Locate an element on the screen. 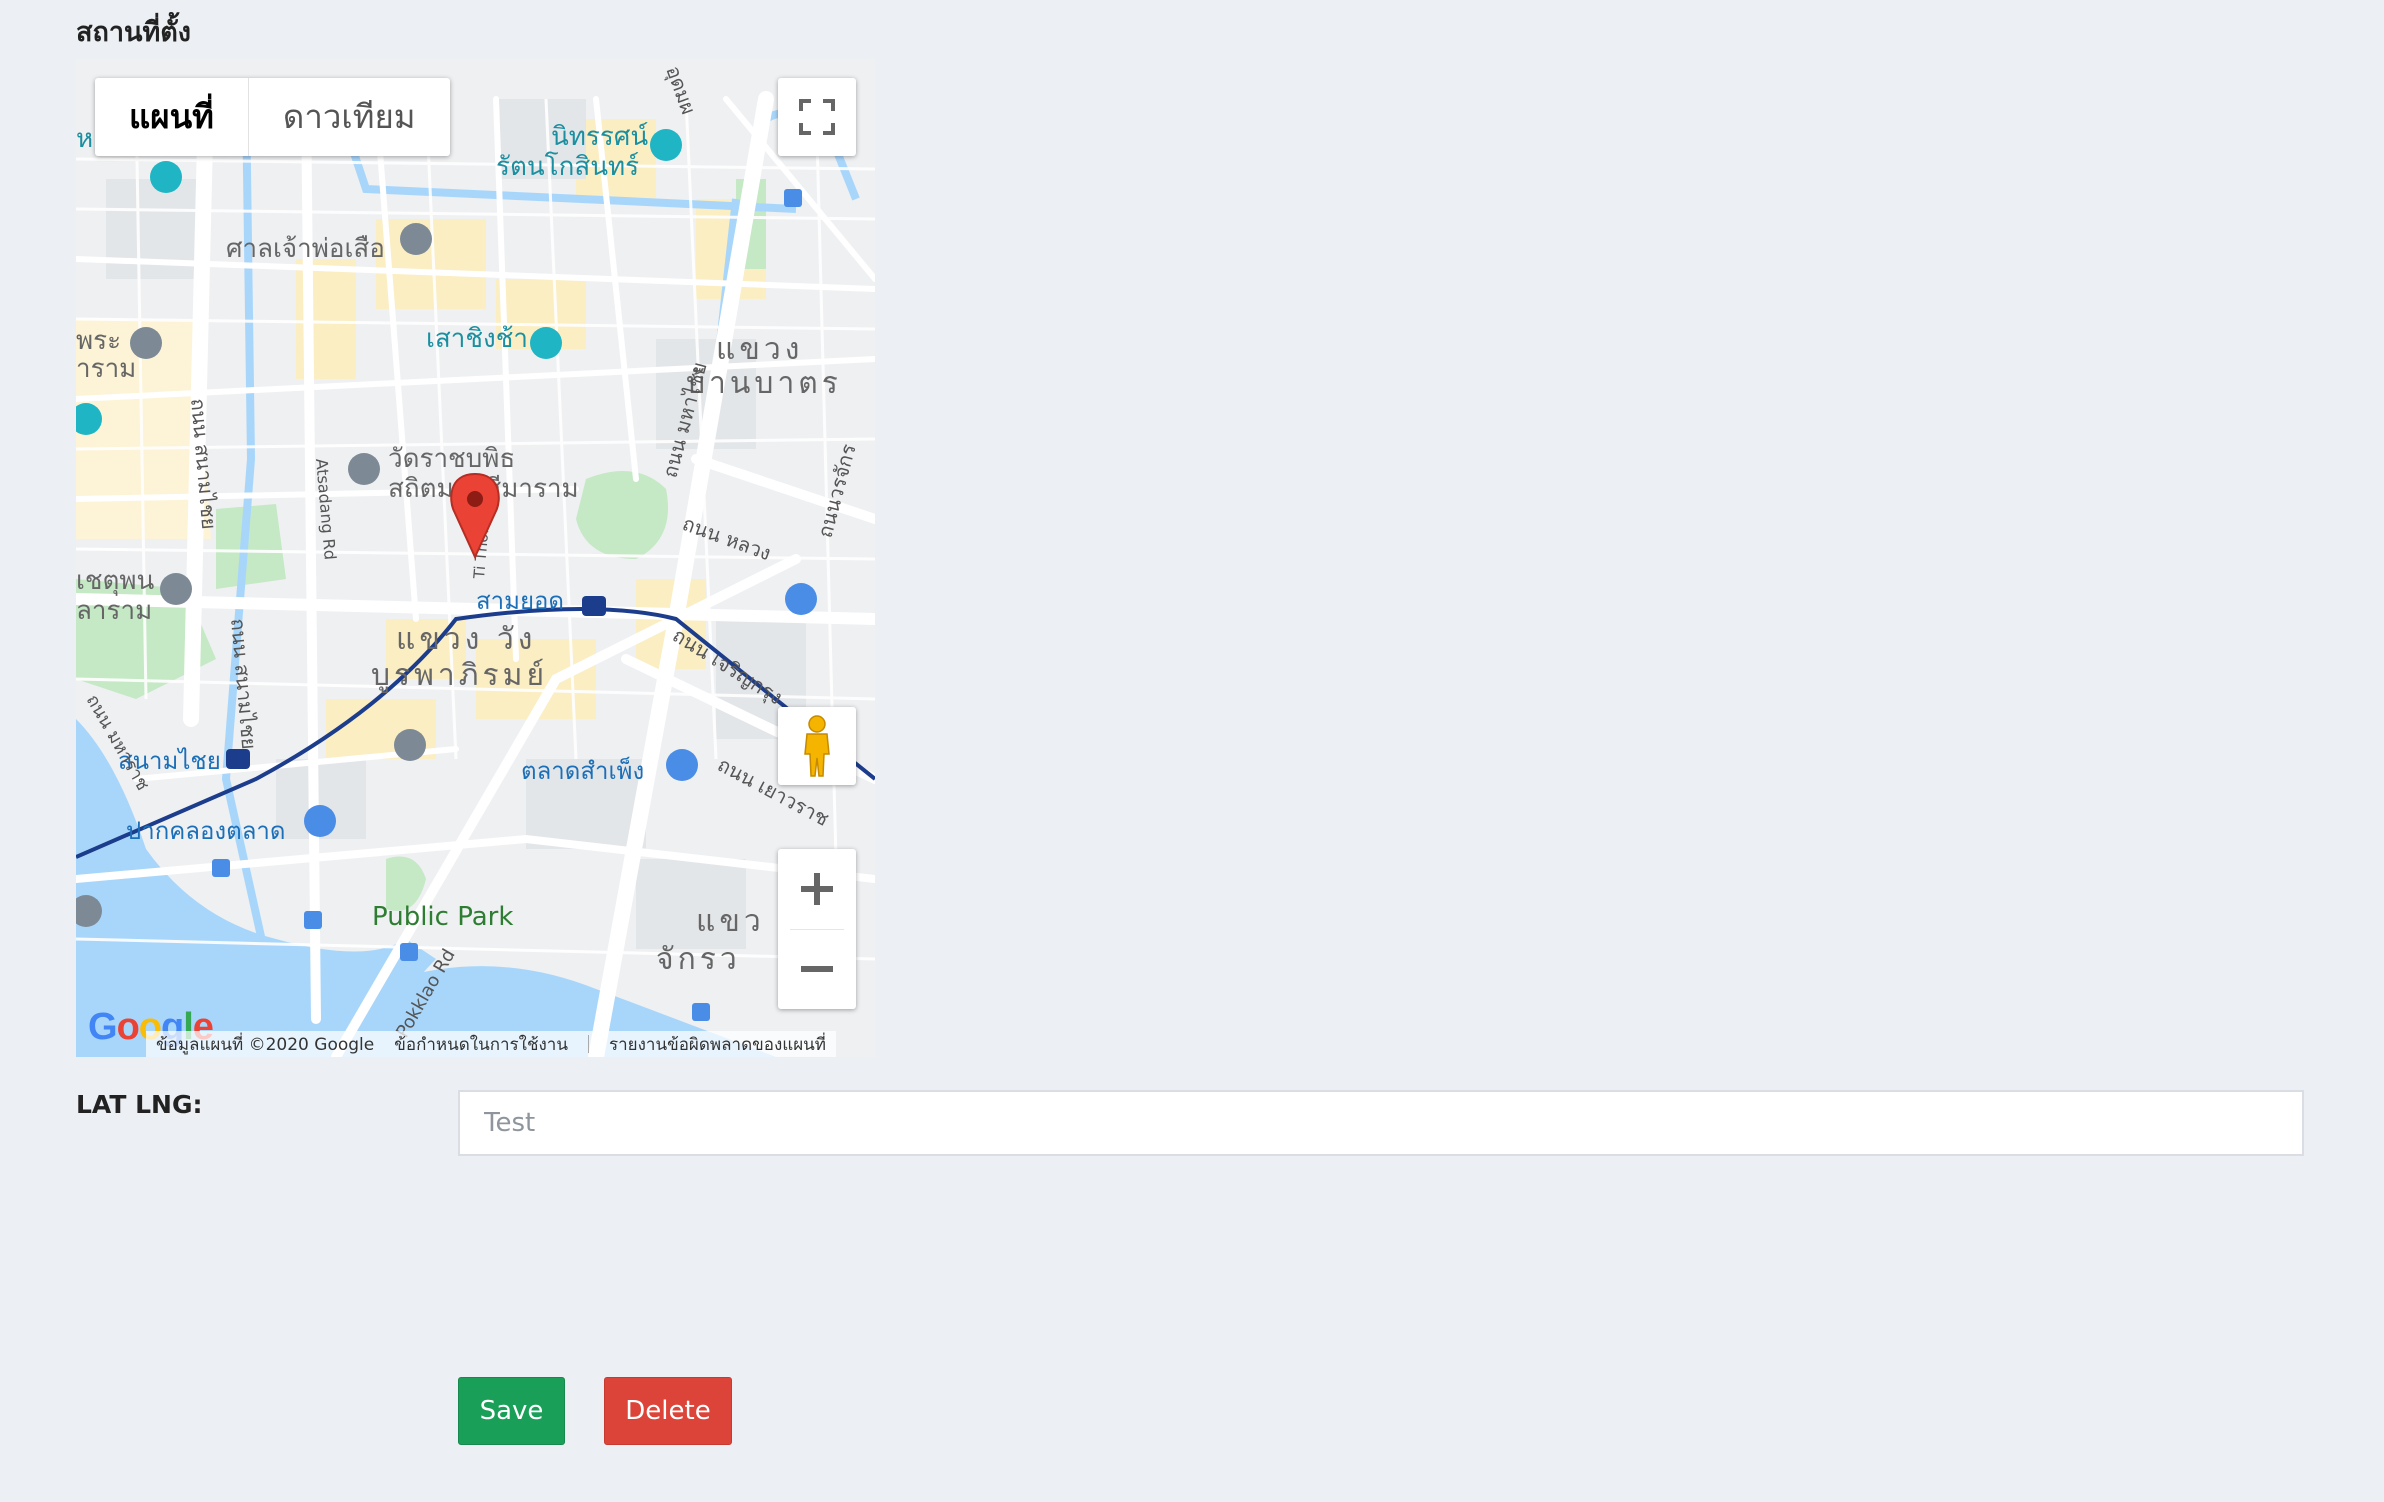 The height and width of the screenshot is (1502, 2384). svg-text: วัดราชบพิธ is located at coordinates (451, 459).